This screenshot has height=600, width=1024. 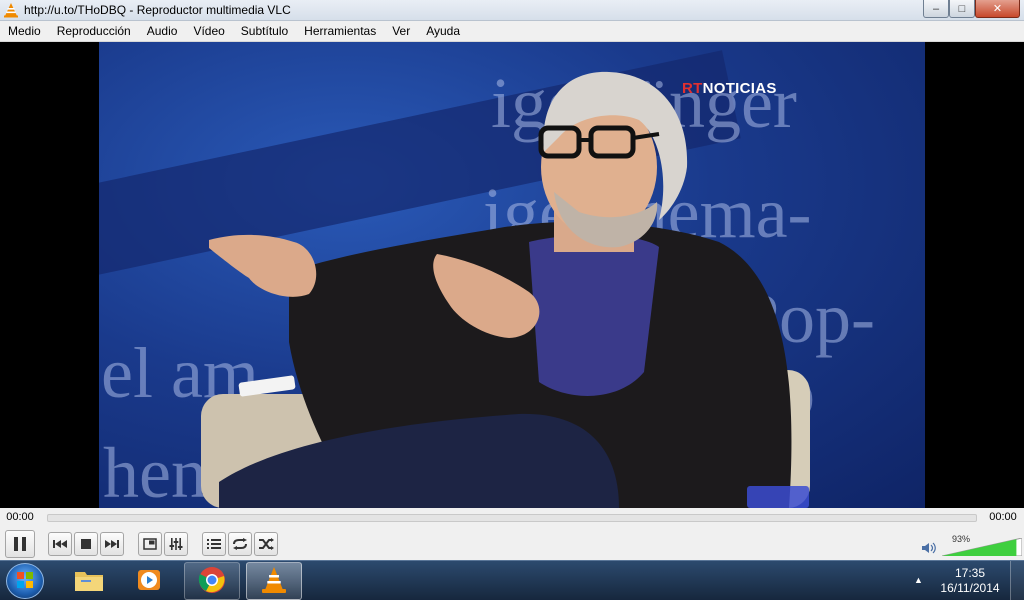 I want to click on menu-reproduccion: Reproducción, so click(x=94, y=31).